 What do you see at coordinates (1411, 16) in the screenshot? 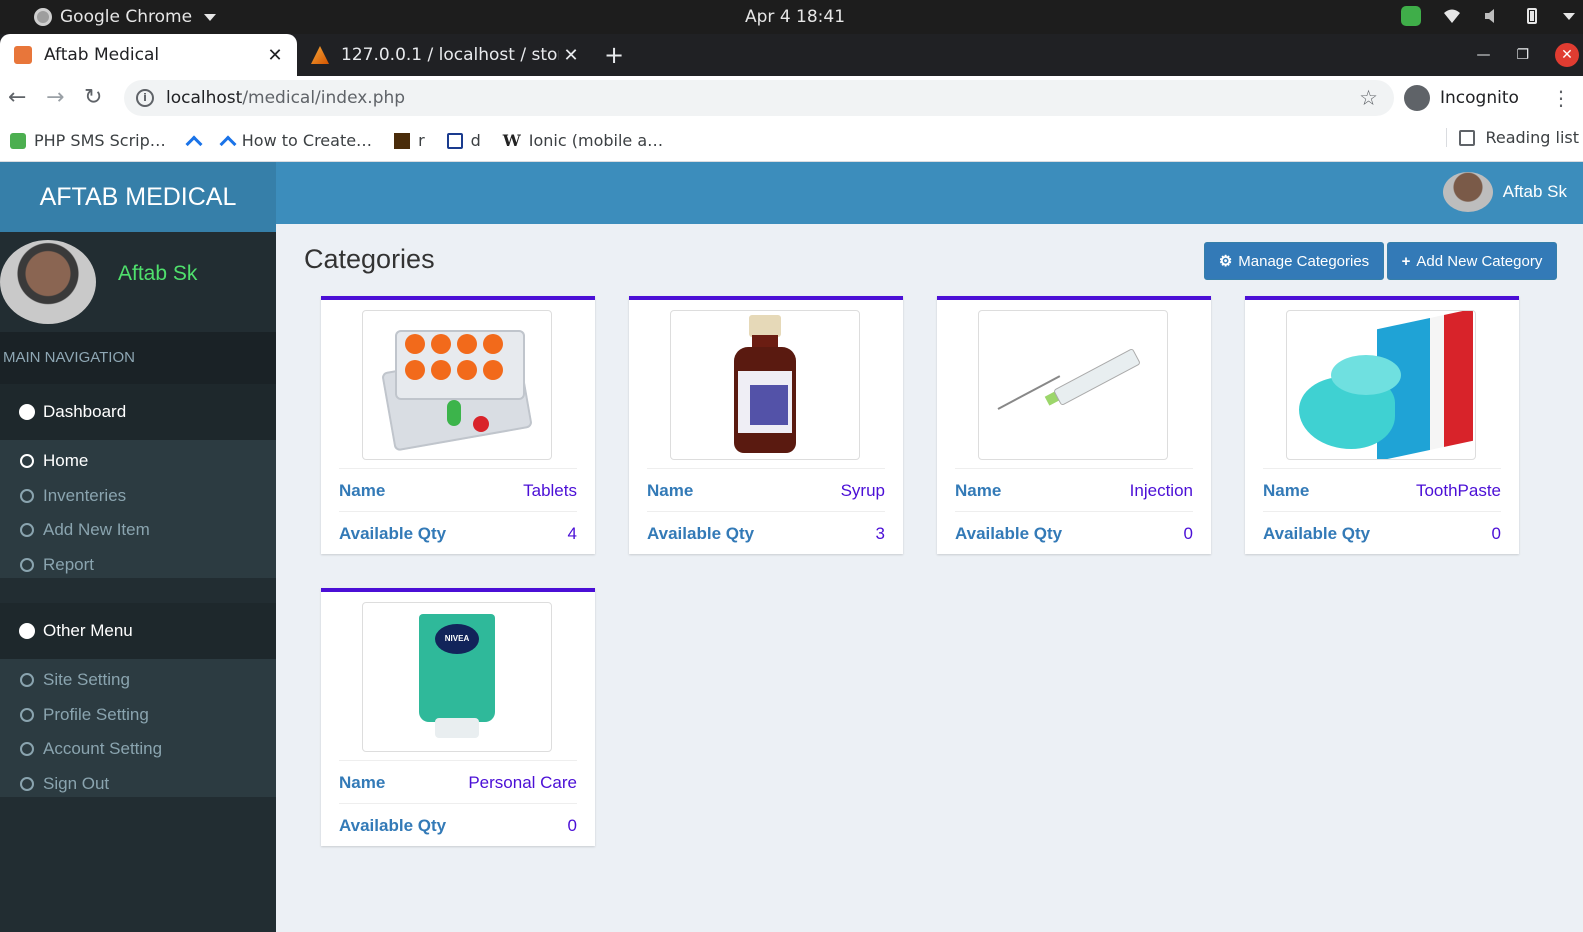
I see `shield-icon` at bounding box center [1411, 16].